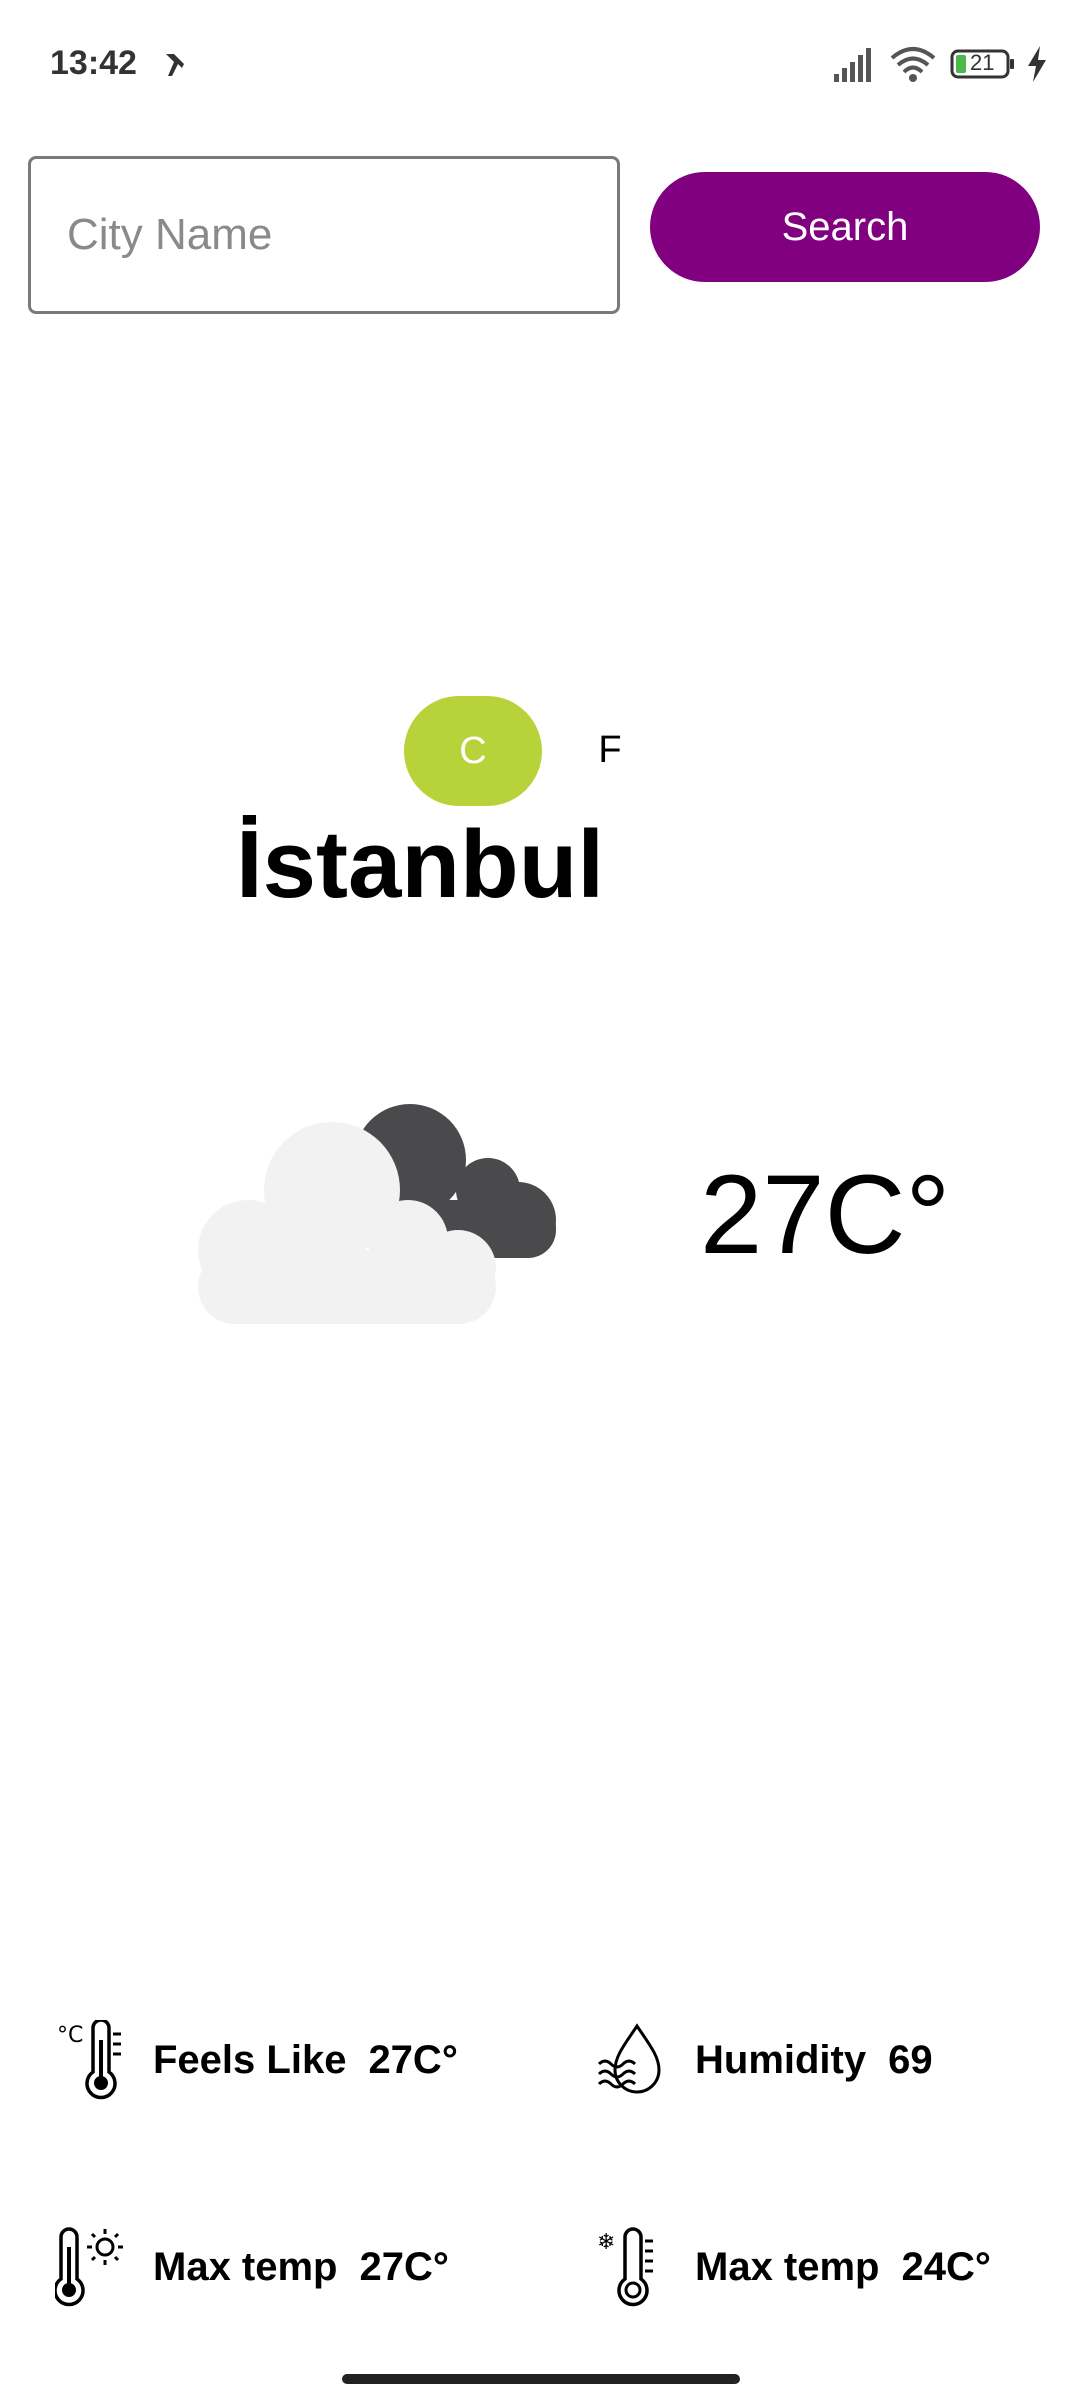 Image resolution: width=1080 pixels, height=2400 pixels. I want to click on status-time: 13:42, so click(93, 63).